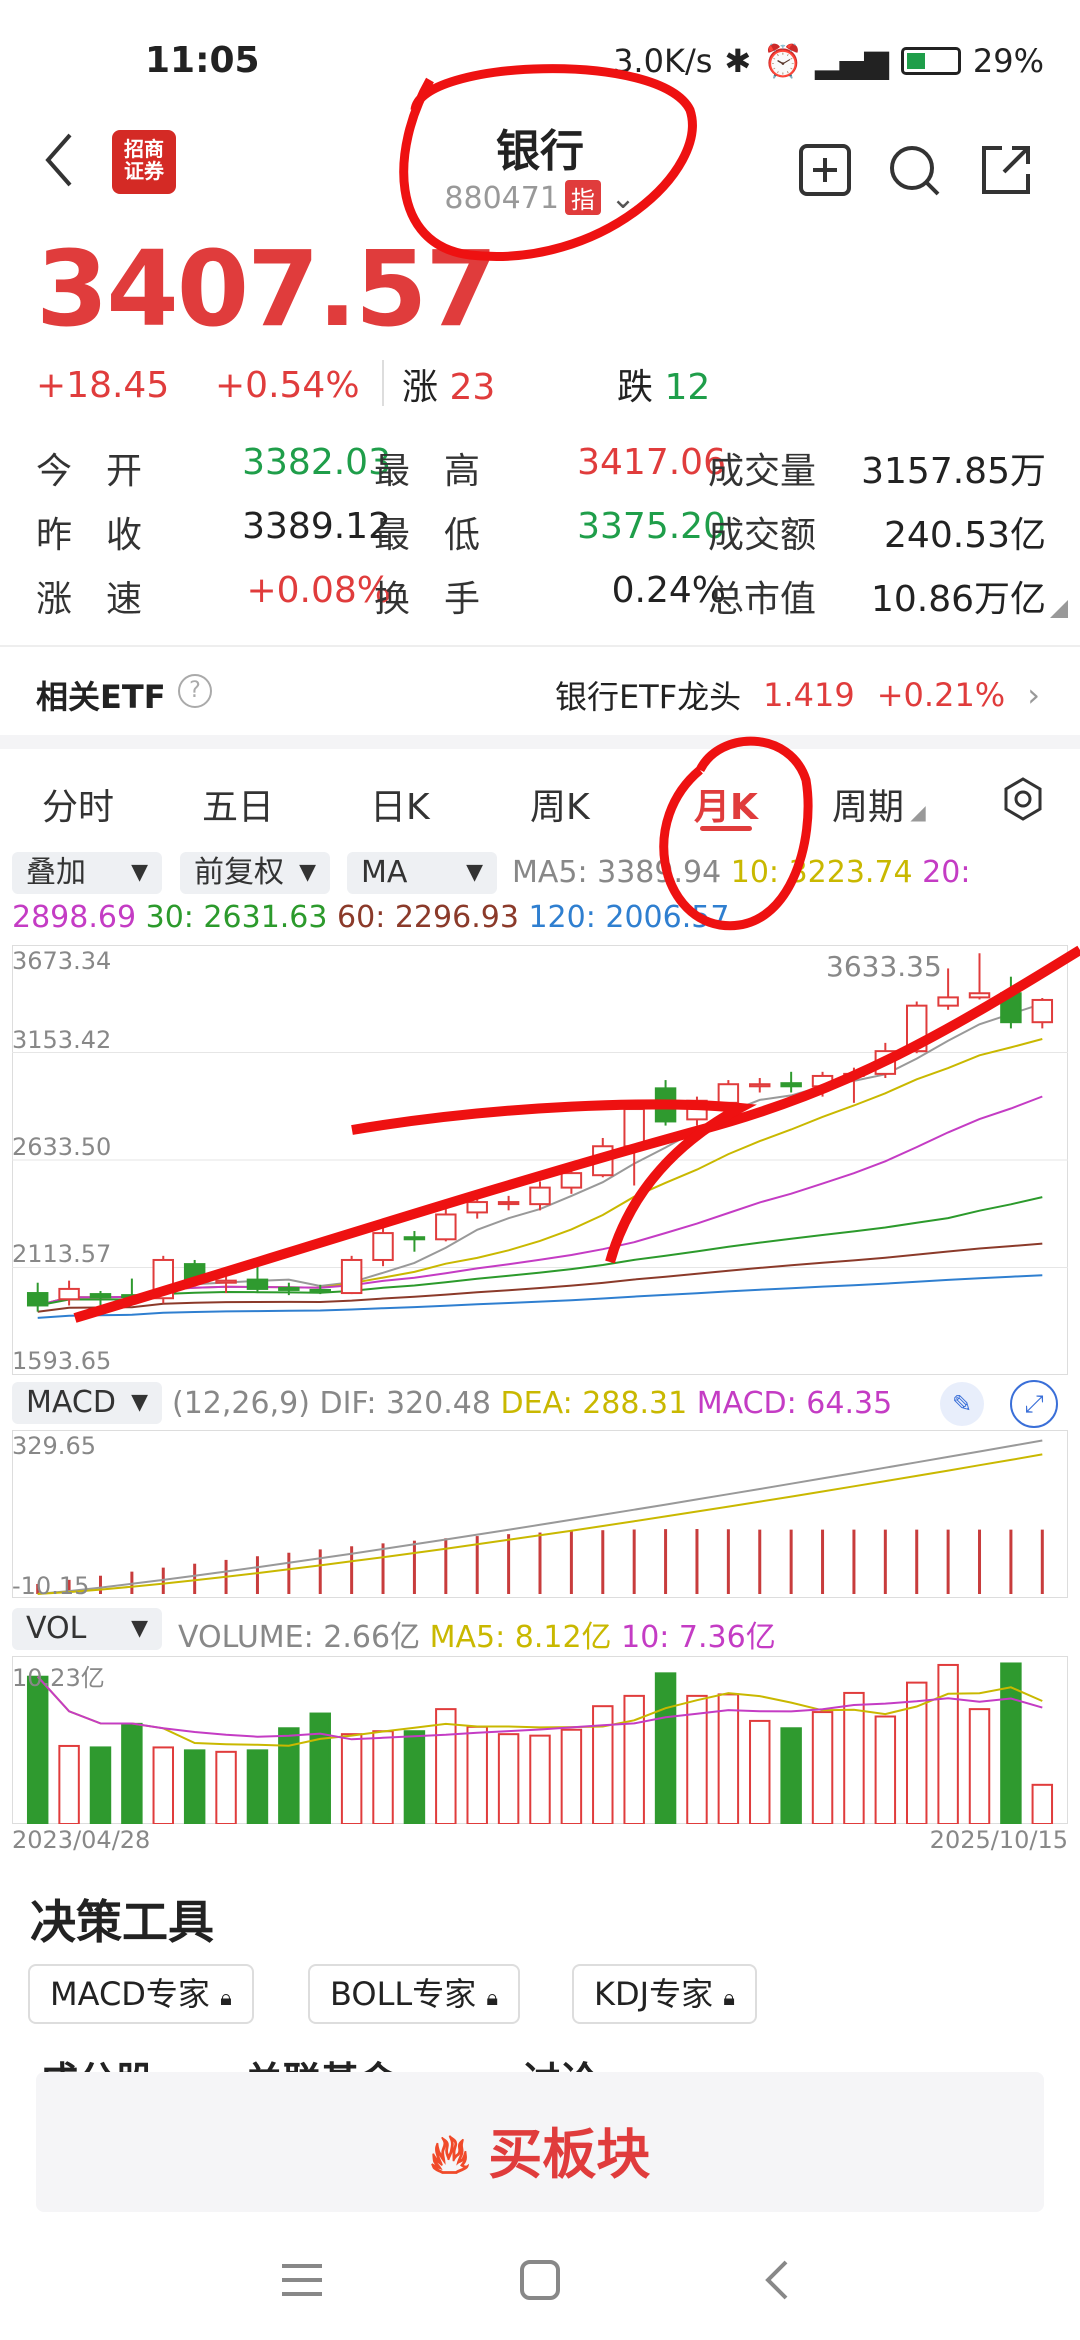  Describe the element at coordinates (318, 590) in the screenshot. I see `stat-value: +0.08%` at that location.